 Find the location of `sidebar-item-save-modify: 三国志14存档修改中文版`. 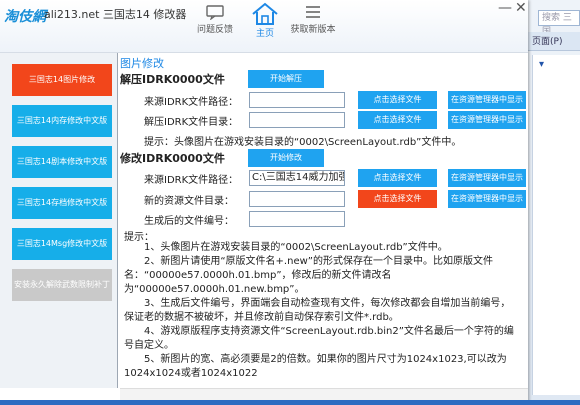

sidebar-item-save-modify: 三国志14存档修改中文版 is located at coordinates (62, 203).